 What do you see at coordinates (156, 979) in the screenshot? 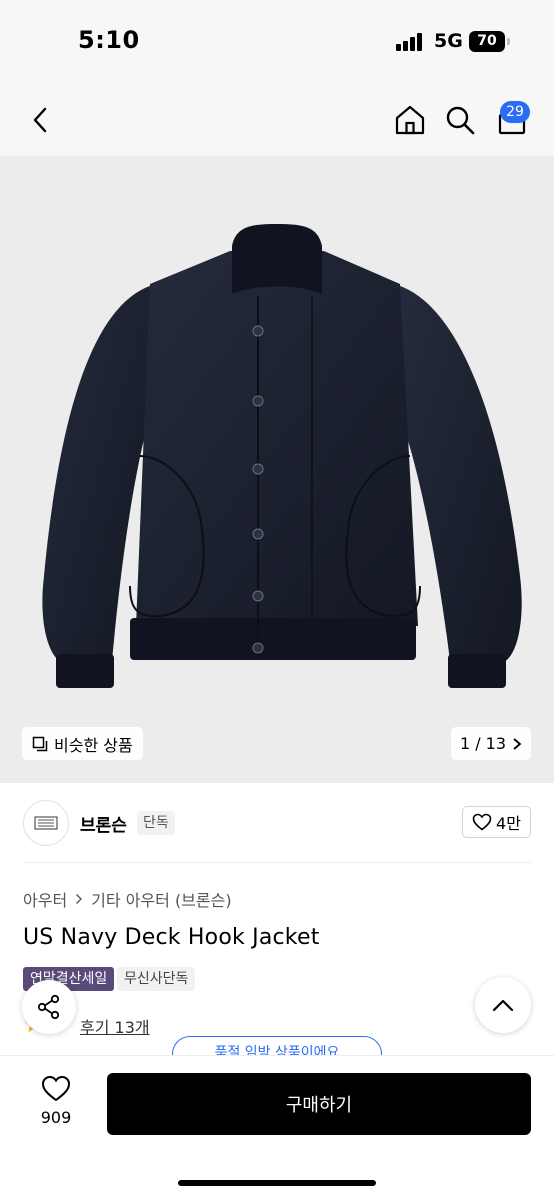
I see `exclusive-tag: 무신사단독` at bounding box center [156, 979].